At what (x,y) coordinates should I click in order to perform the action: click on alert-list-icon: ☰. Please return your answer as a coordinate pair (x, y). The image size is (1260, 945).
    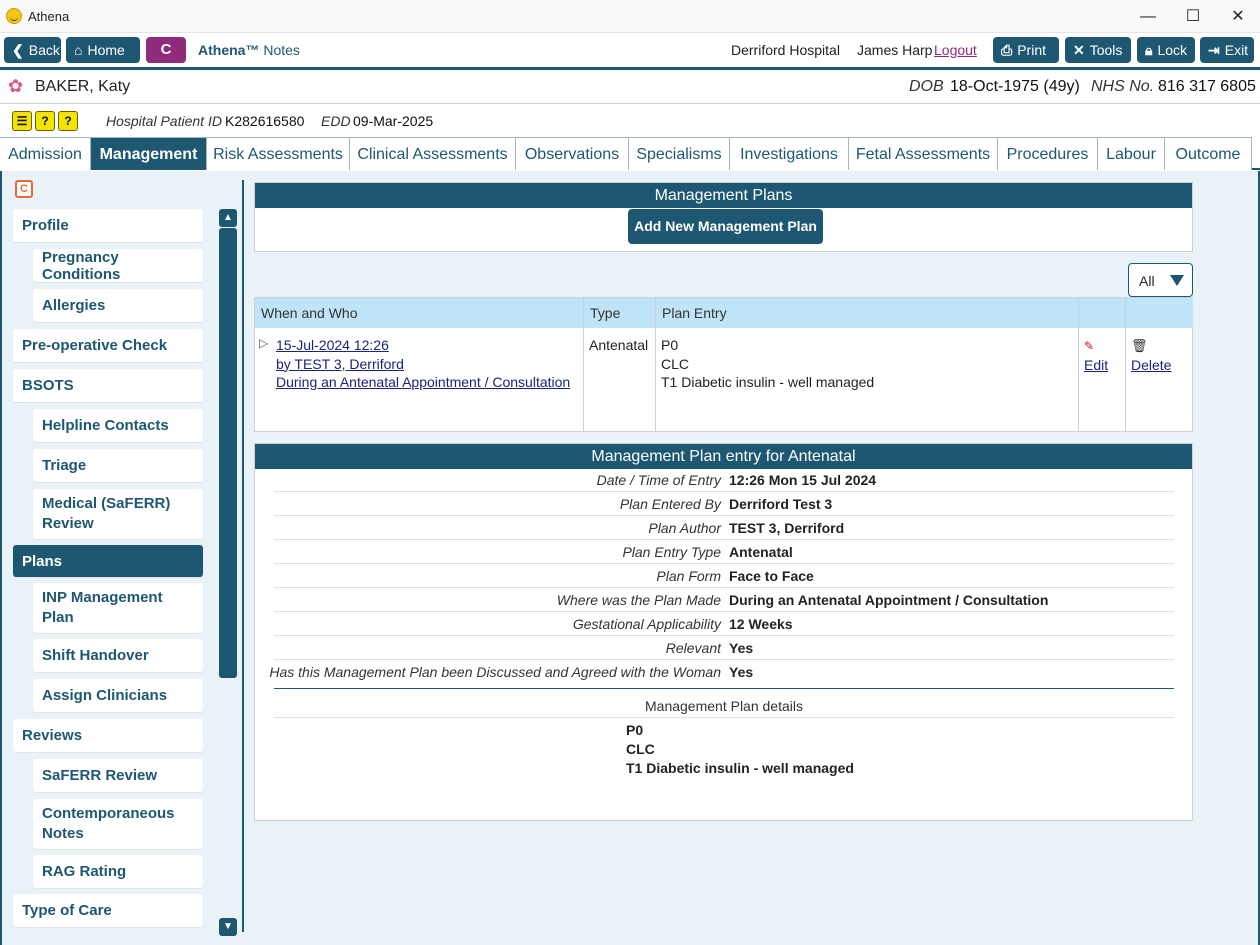
    Looking at the image, I should click on (22, 121).